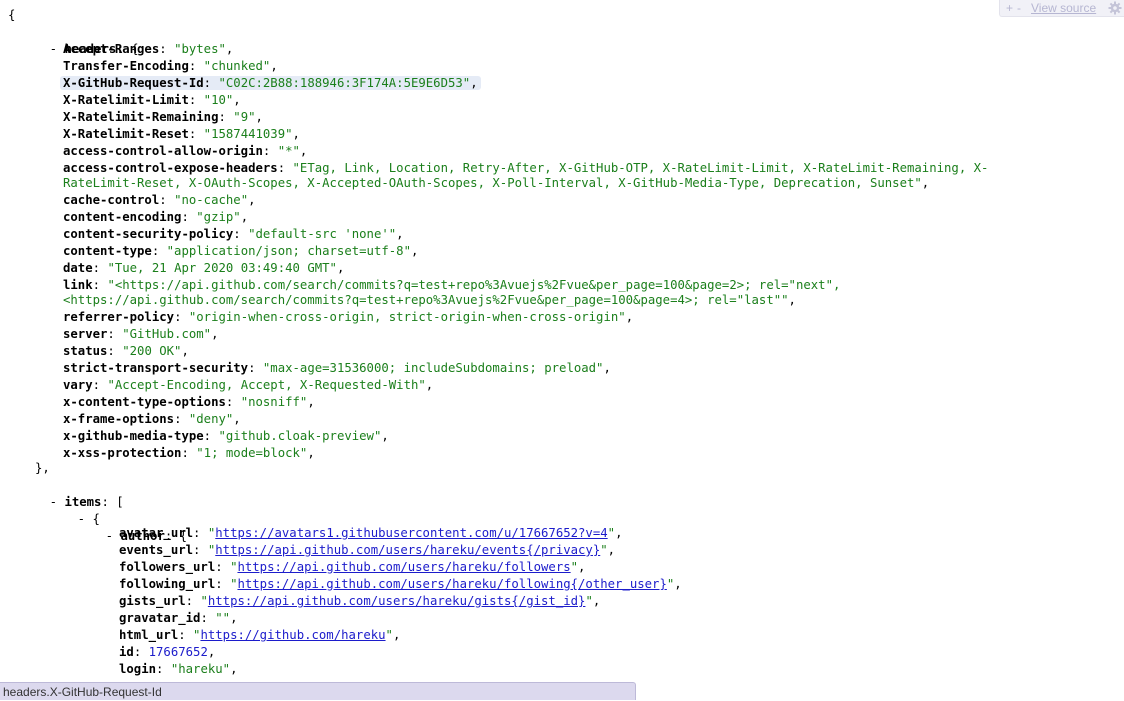 The height and width of the screenshot is (701, 1124). What do you see at coordinates (185, 151) in the screenshot?
I see `header-field-row: access-control-allow-origin: "*",` at bounding box center [185, 151].